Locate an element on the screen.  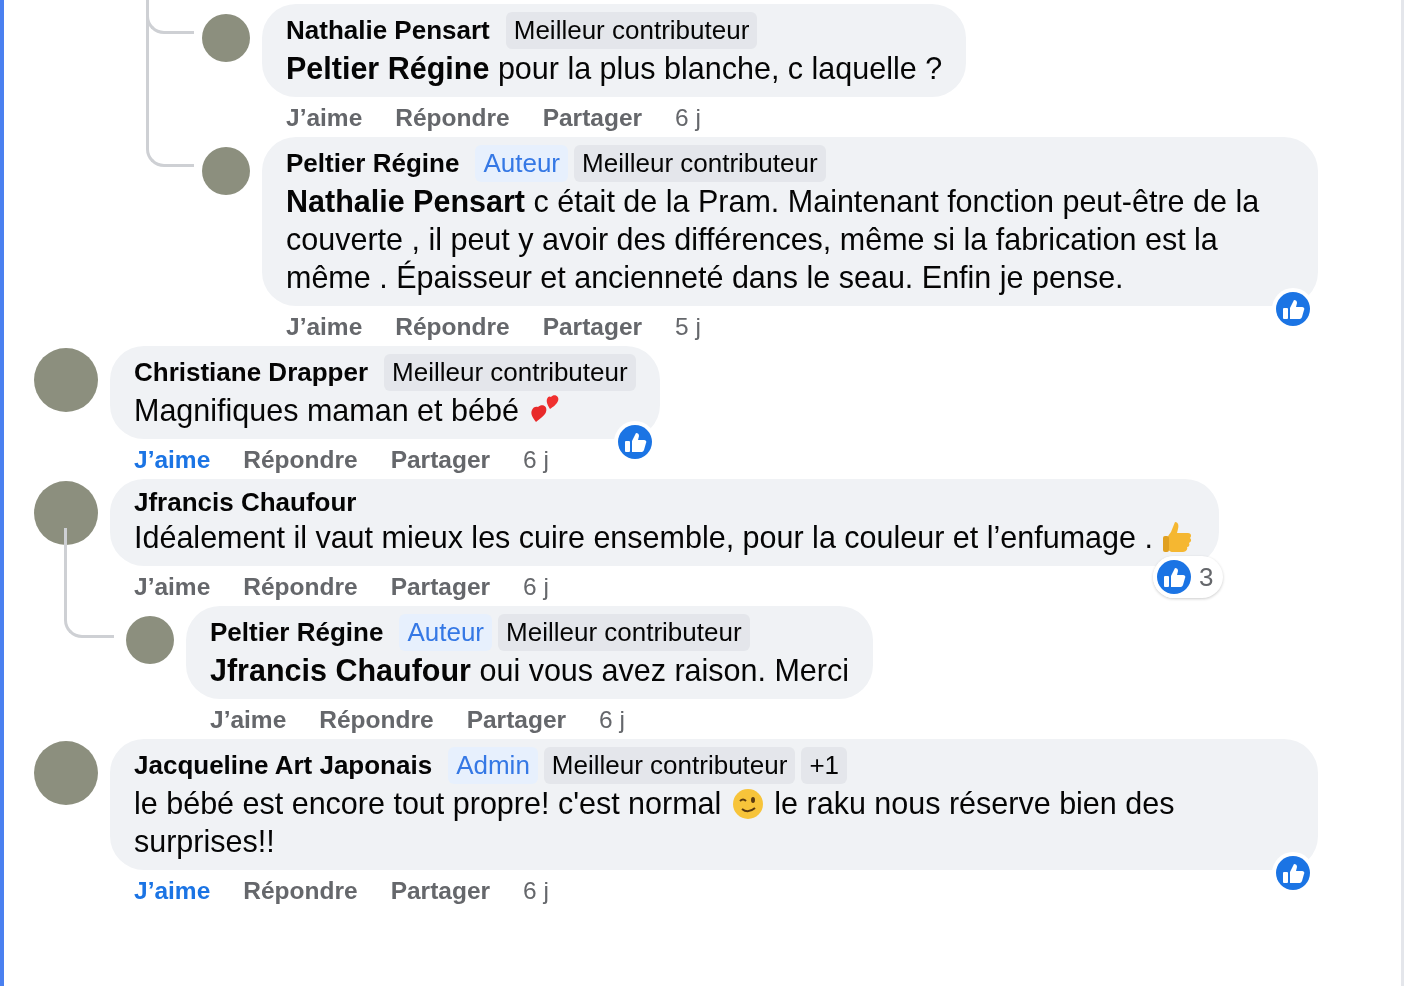
winking-face-icon is located at coordinates (747, 804).